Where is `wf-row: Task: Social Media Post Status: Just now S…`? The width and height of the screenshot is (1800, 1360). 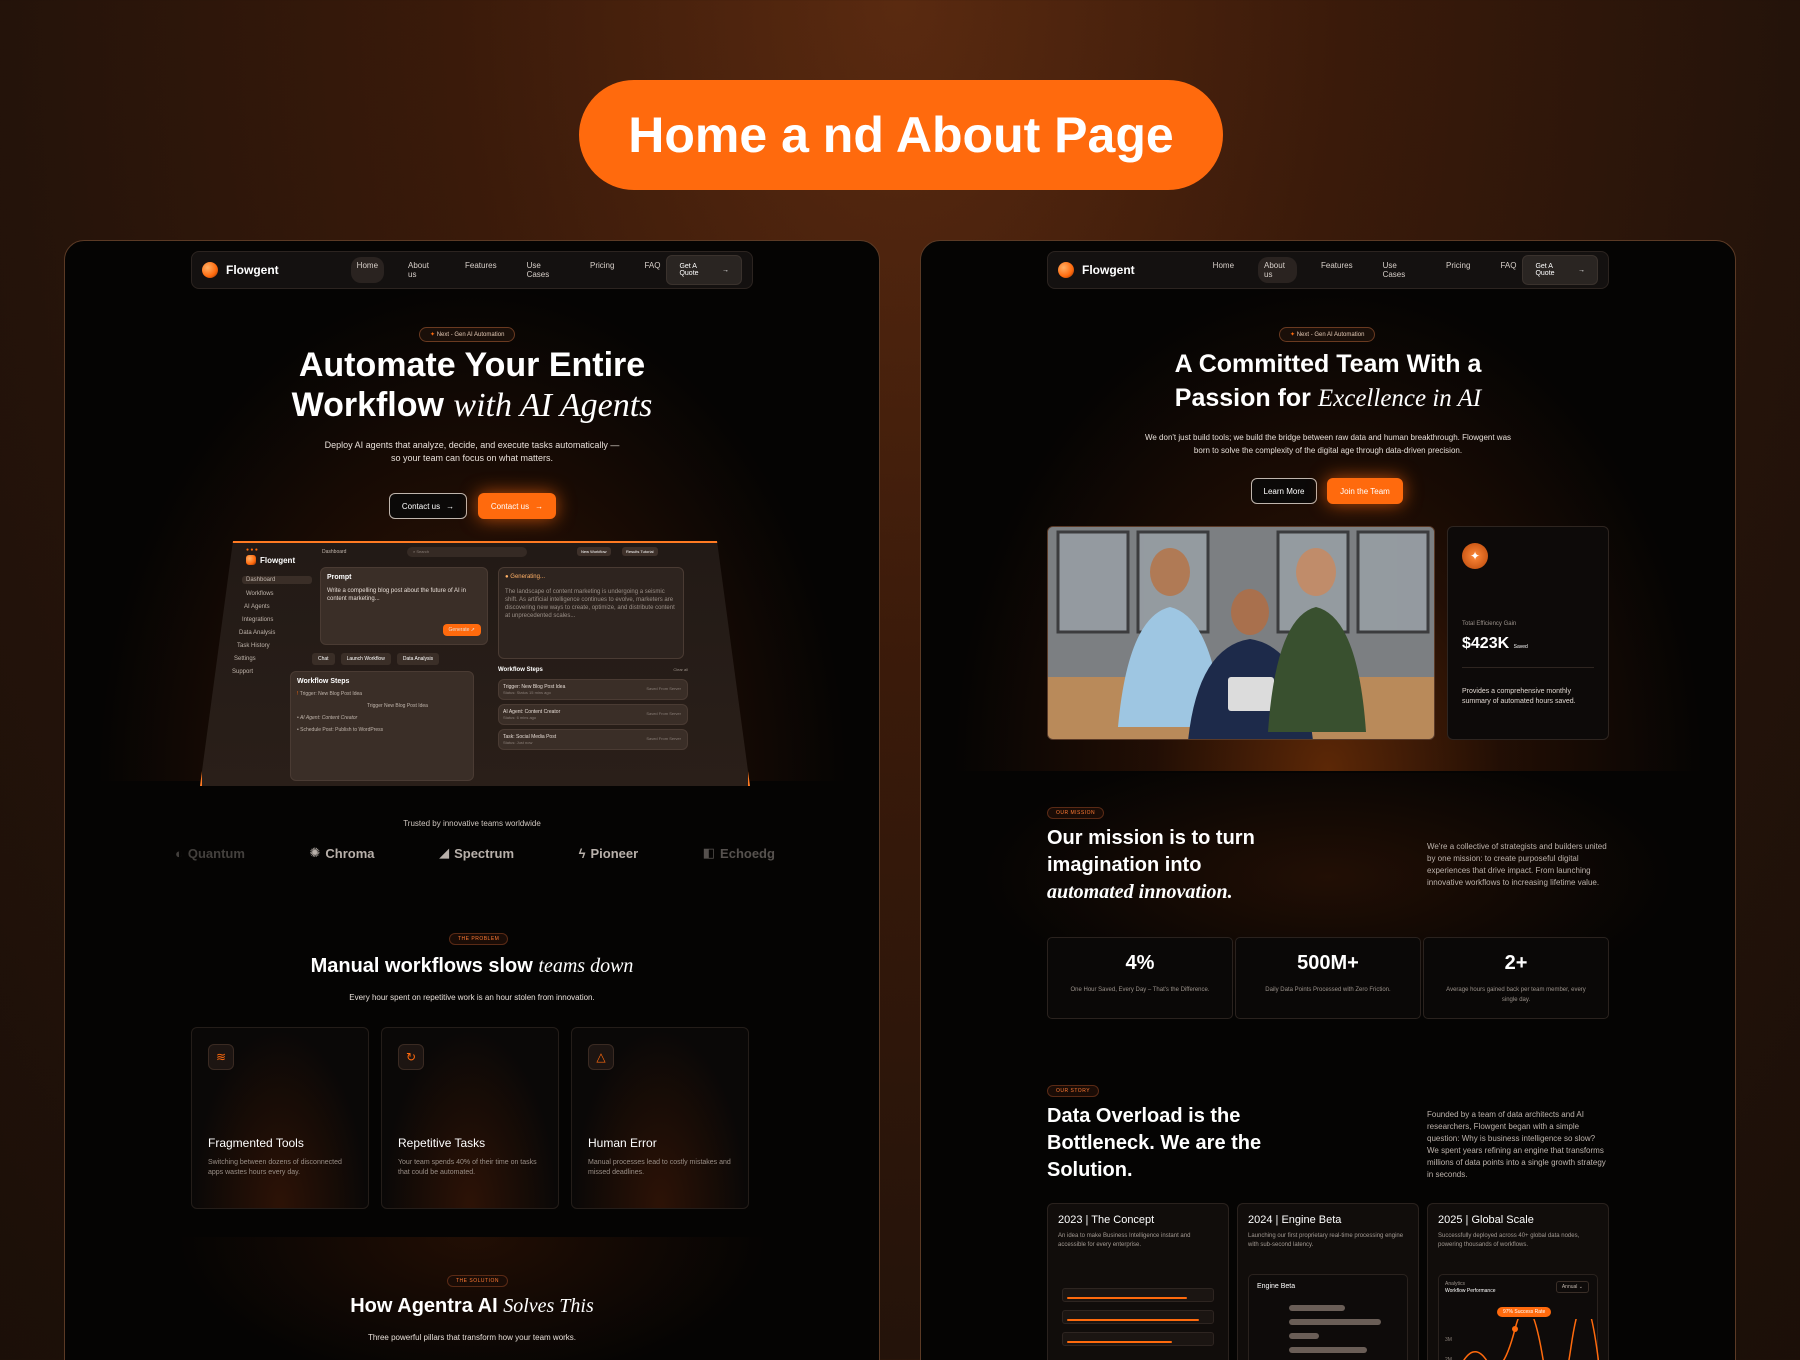
wf-row: Task: Social Media Post Status: Just now S… is located at coordinates (593, 739).